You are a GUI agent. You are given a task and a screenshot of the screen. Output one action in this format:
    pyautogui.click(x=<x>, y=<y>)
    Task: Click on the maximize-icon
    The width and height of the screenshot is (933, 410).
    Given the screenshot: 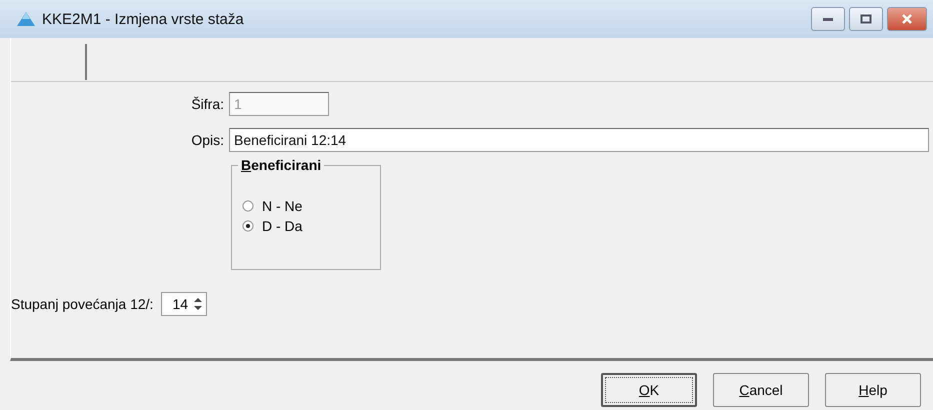 What is the action you would take?
    pyautogui.click(x=866, y=19)
    